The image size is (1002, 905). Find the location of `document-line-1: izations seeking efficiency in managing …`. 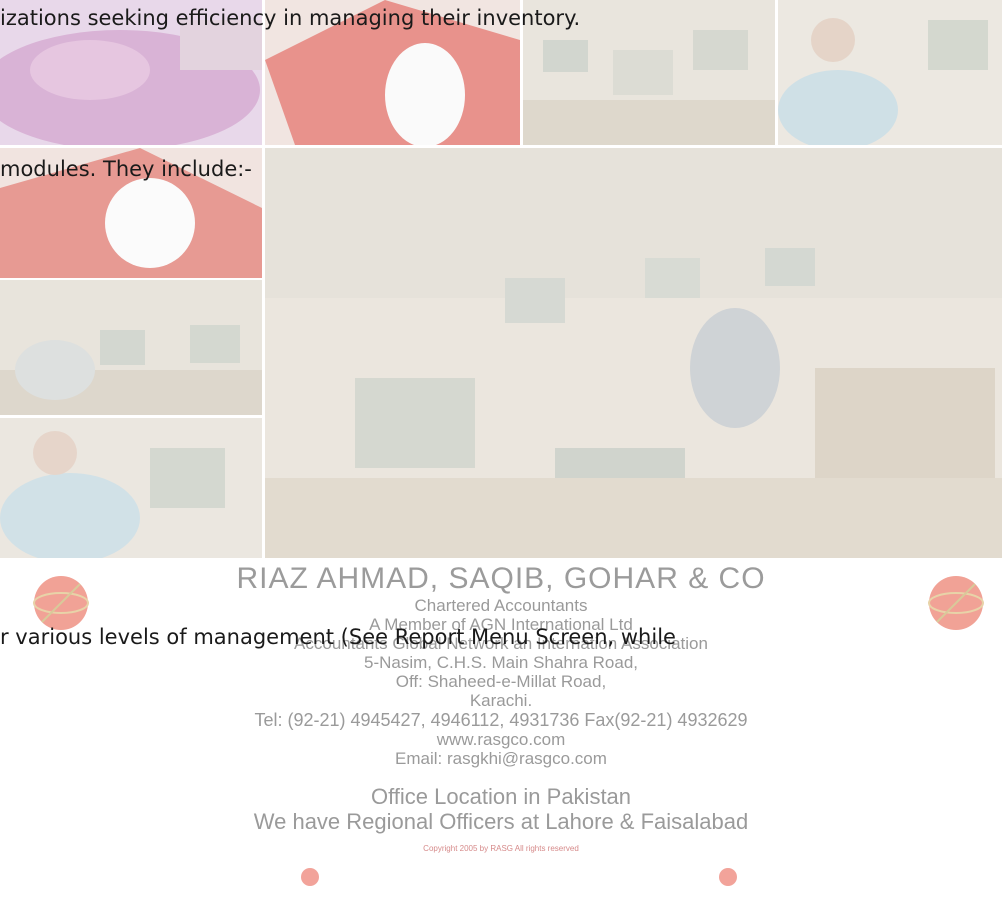

document-line-1: izations seeking efficiency in managing … is located at coordinates (290, 18).